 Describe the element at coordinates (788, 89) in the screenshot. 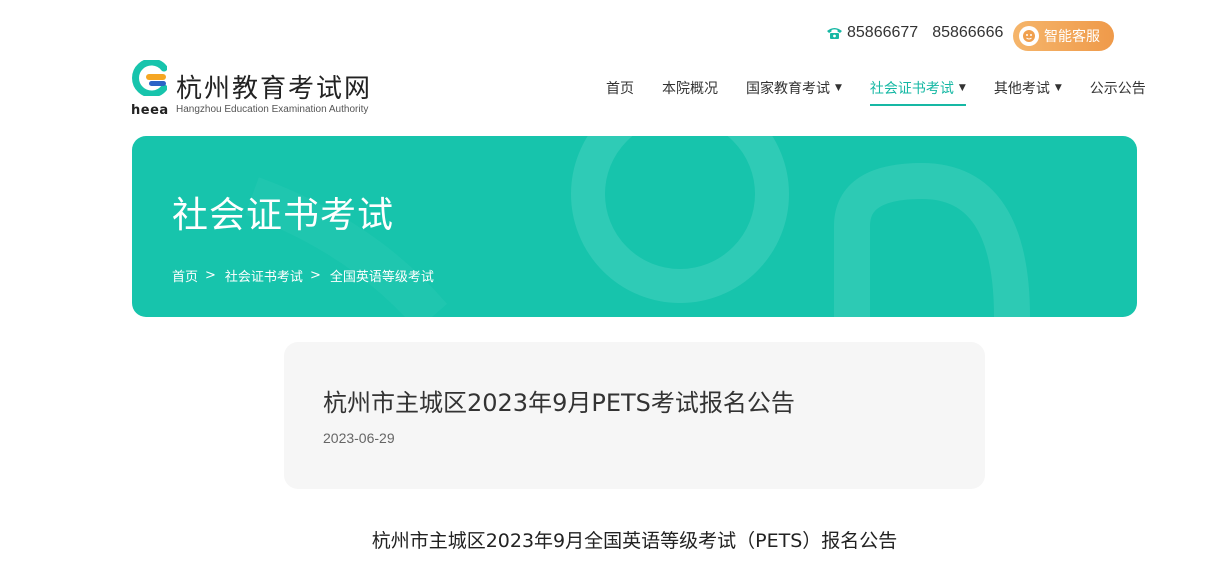

I see `nav-item-label: 国家教育考试` at that location.